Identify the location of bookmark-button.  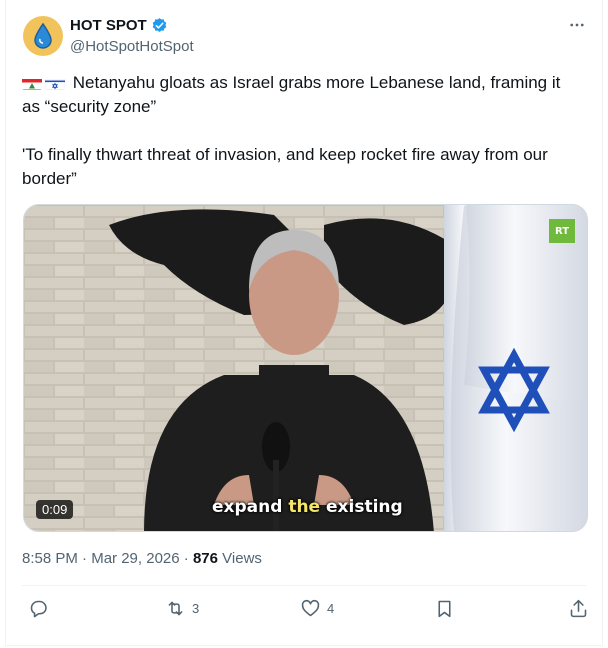
(444, 608).